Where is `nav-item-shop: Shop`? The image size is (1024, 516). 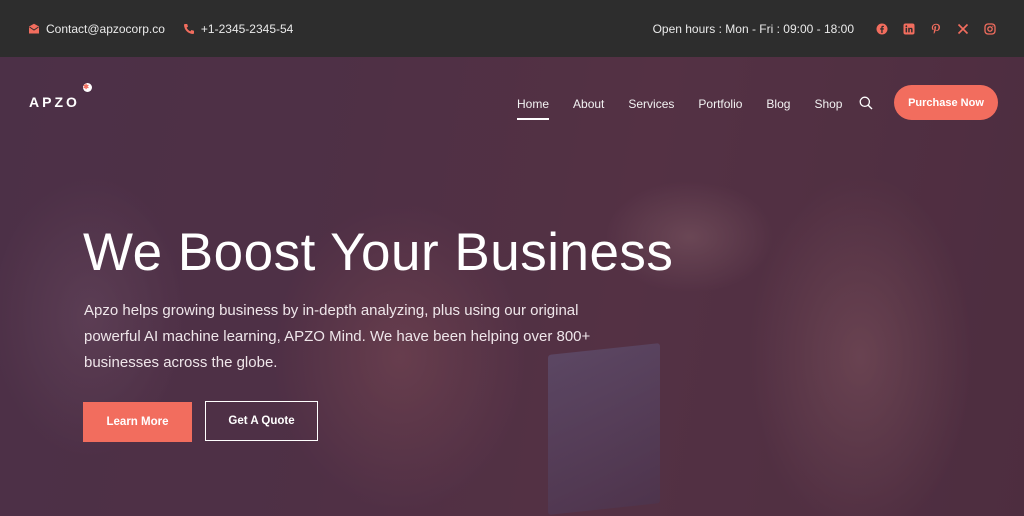 nav-item-shop: Shop is located at coordinates (828, 108).